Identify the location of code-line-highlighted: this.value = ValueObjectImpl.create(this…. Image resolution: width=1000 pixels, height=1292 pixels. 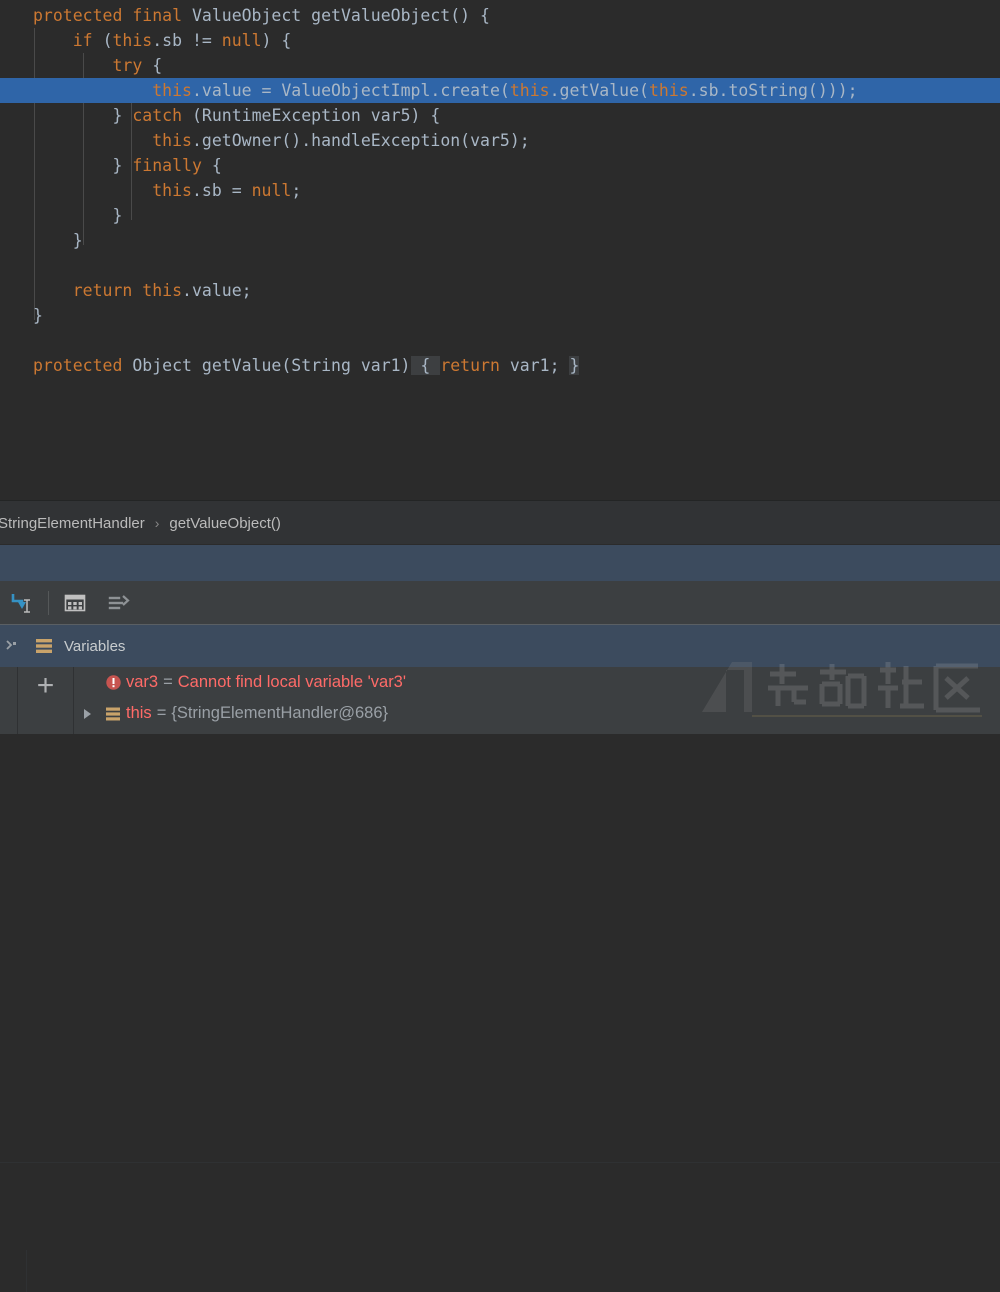
(500, 90).